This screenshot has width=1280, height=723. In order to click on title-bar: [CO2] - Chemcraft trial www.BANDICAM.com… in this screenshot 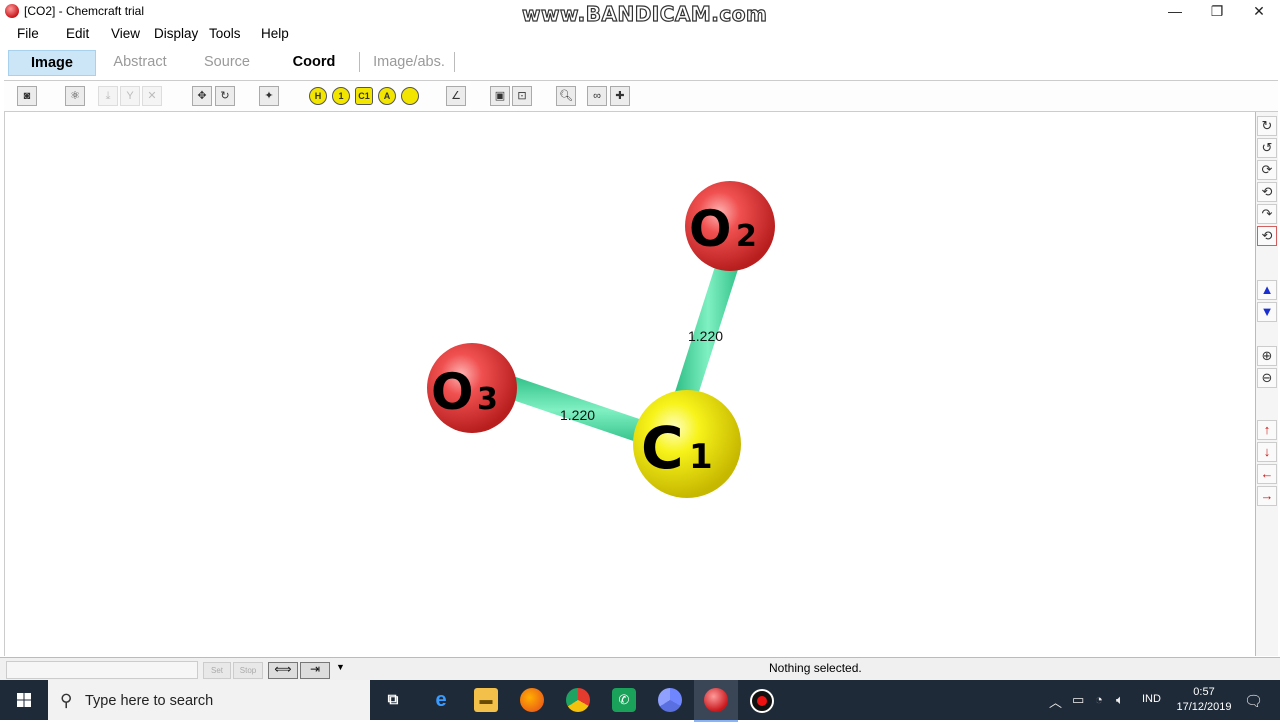, I will do `click(640, 13)`.